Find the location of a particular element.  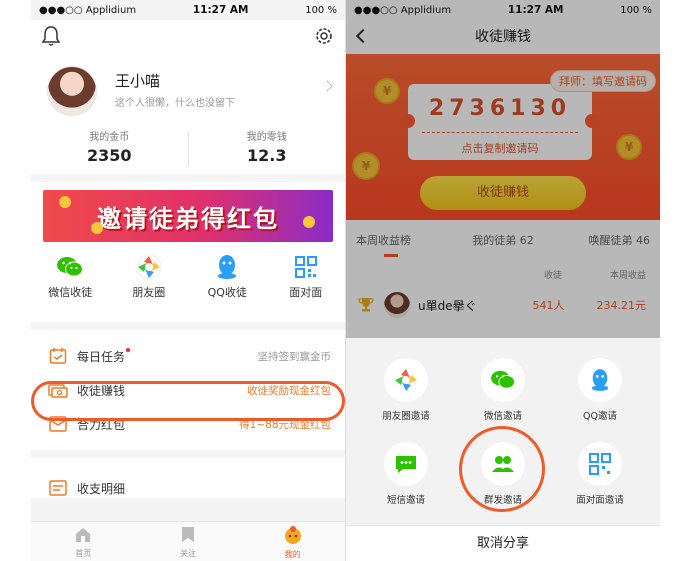

invite-section: 邀请徒弟得红包 微信收徒 朋友圈 QQ收徒 面对面 is located at coordinates (188, 252).